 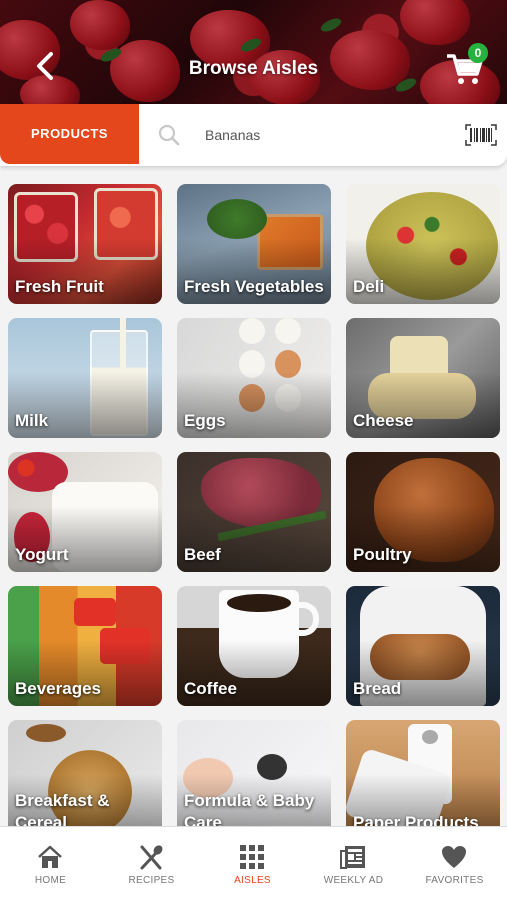 What do you see at coordinates (202, 554) in the screenshot?
I see `aisle-label: Beef` at bounding box center [202, 554].